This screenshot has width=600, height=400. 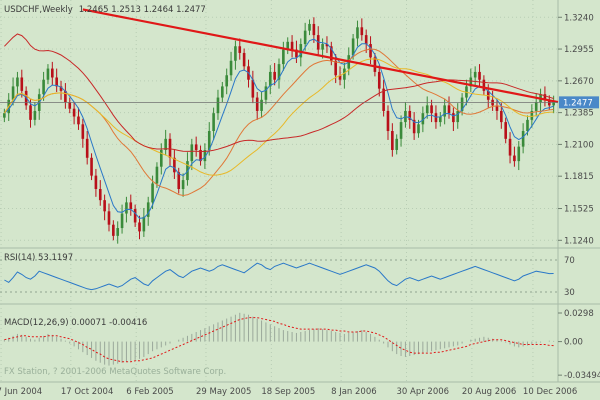 What do you see at coordinates (579, 18) in the screenshot?
I see `y-tick-label: 1.3240` at bounding box center [579, 18].